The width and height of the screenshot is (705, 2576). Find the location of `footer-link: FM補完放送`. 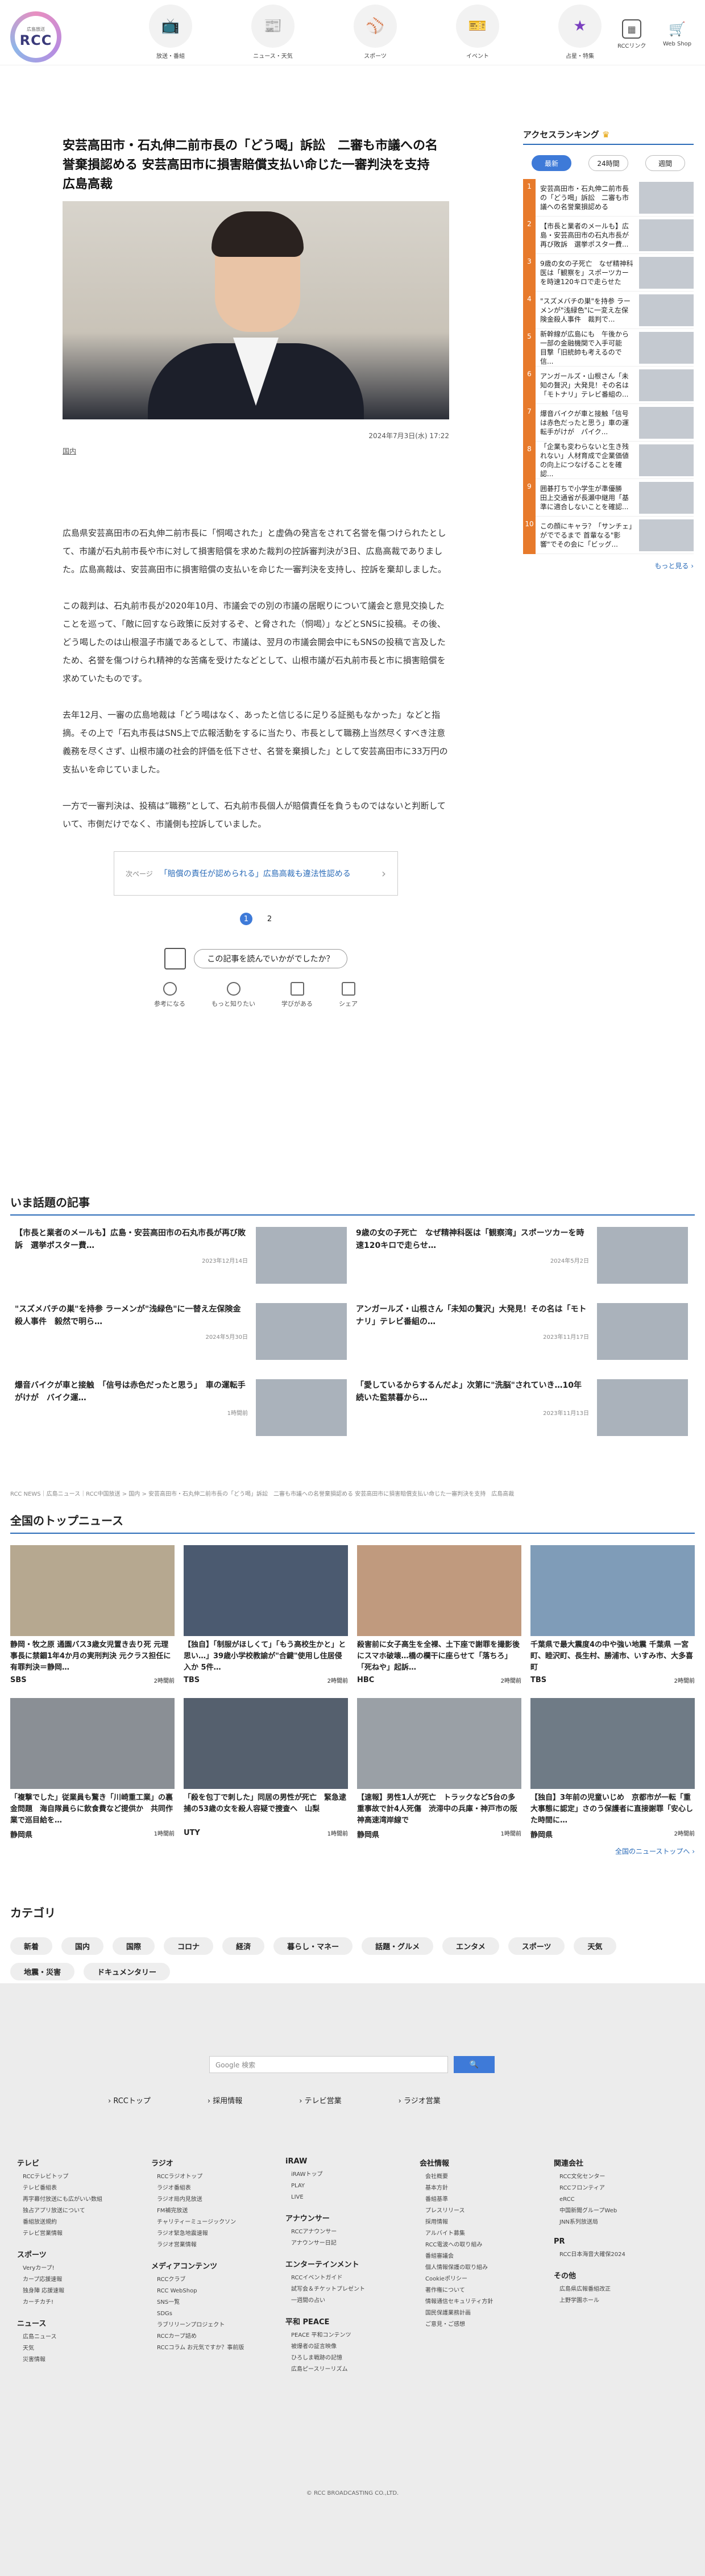

footer-link: FM補完放送 is located at coordinates (218, 2211).